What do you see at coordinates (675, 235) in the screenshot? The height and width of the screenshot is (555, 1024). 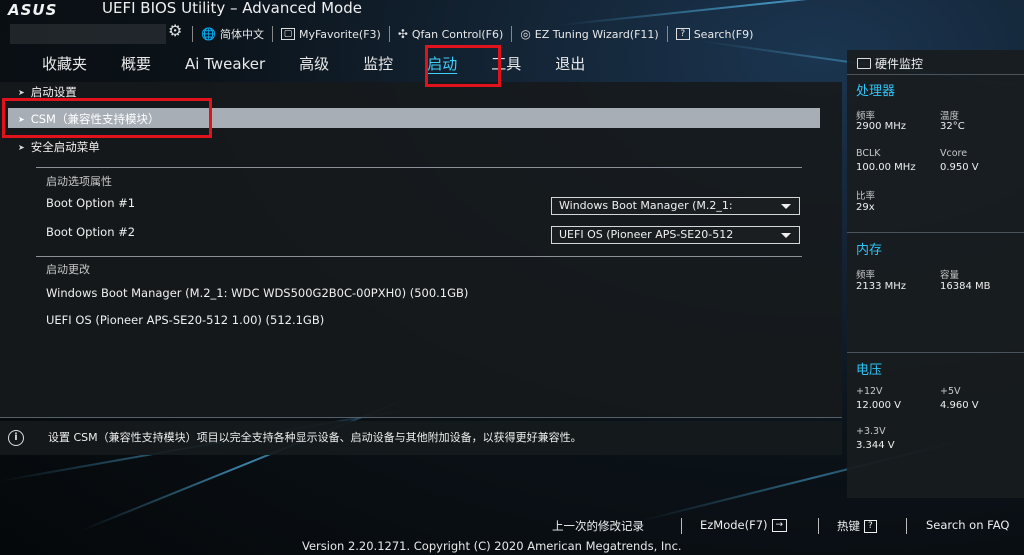 I see `boot-option-2-select: UEFI OS (Pioneer APS-SE20-512` at bounding box center [675, 235].